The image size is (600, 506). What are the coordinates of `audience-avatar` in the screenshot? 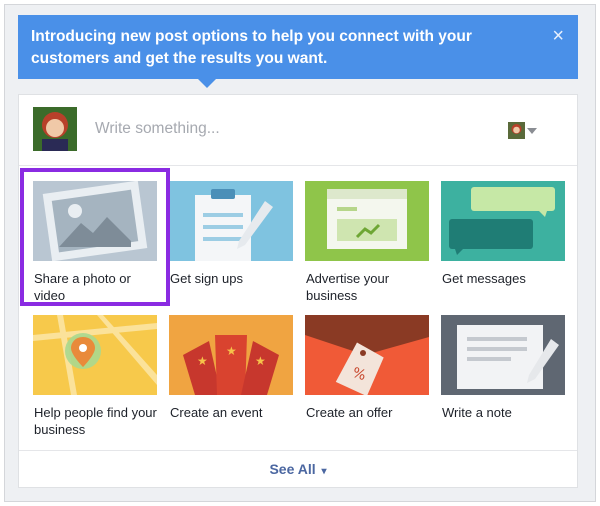 It's located at (516, 130).